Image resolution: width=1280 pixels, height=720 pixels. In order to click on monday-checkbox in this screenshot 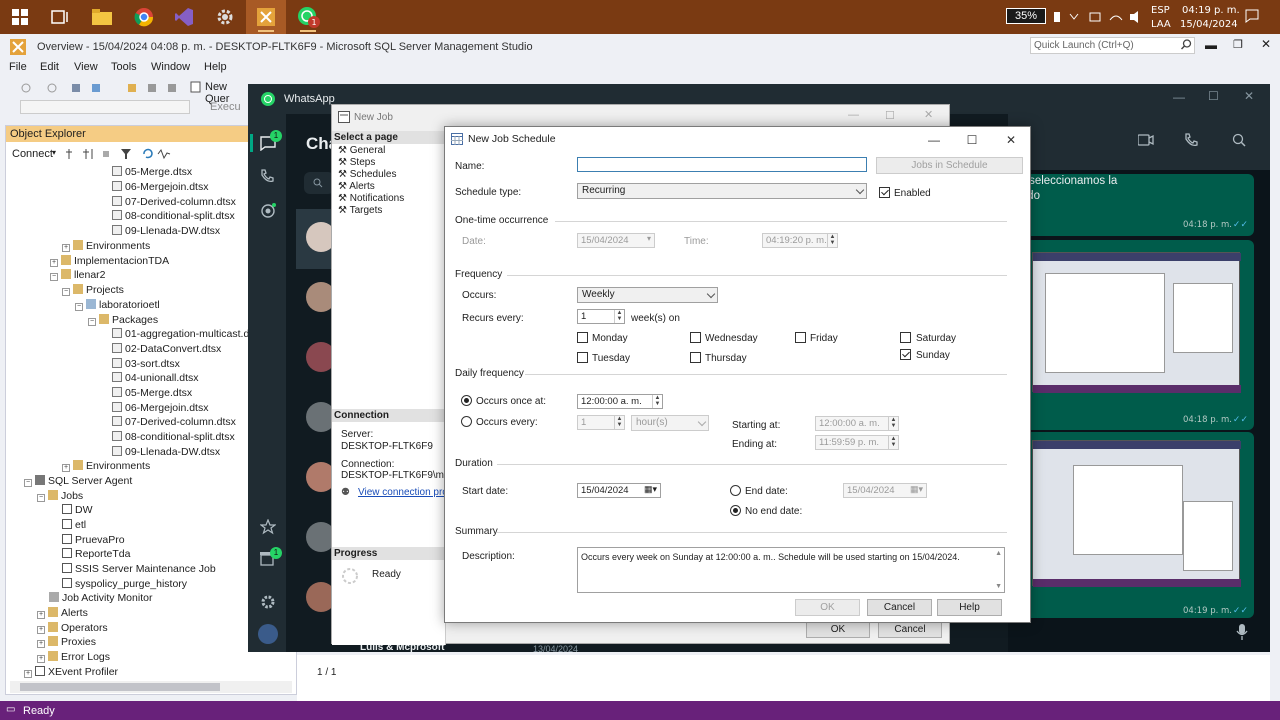, I will do `click(582, 337)`.